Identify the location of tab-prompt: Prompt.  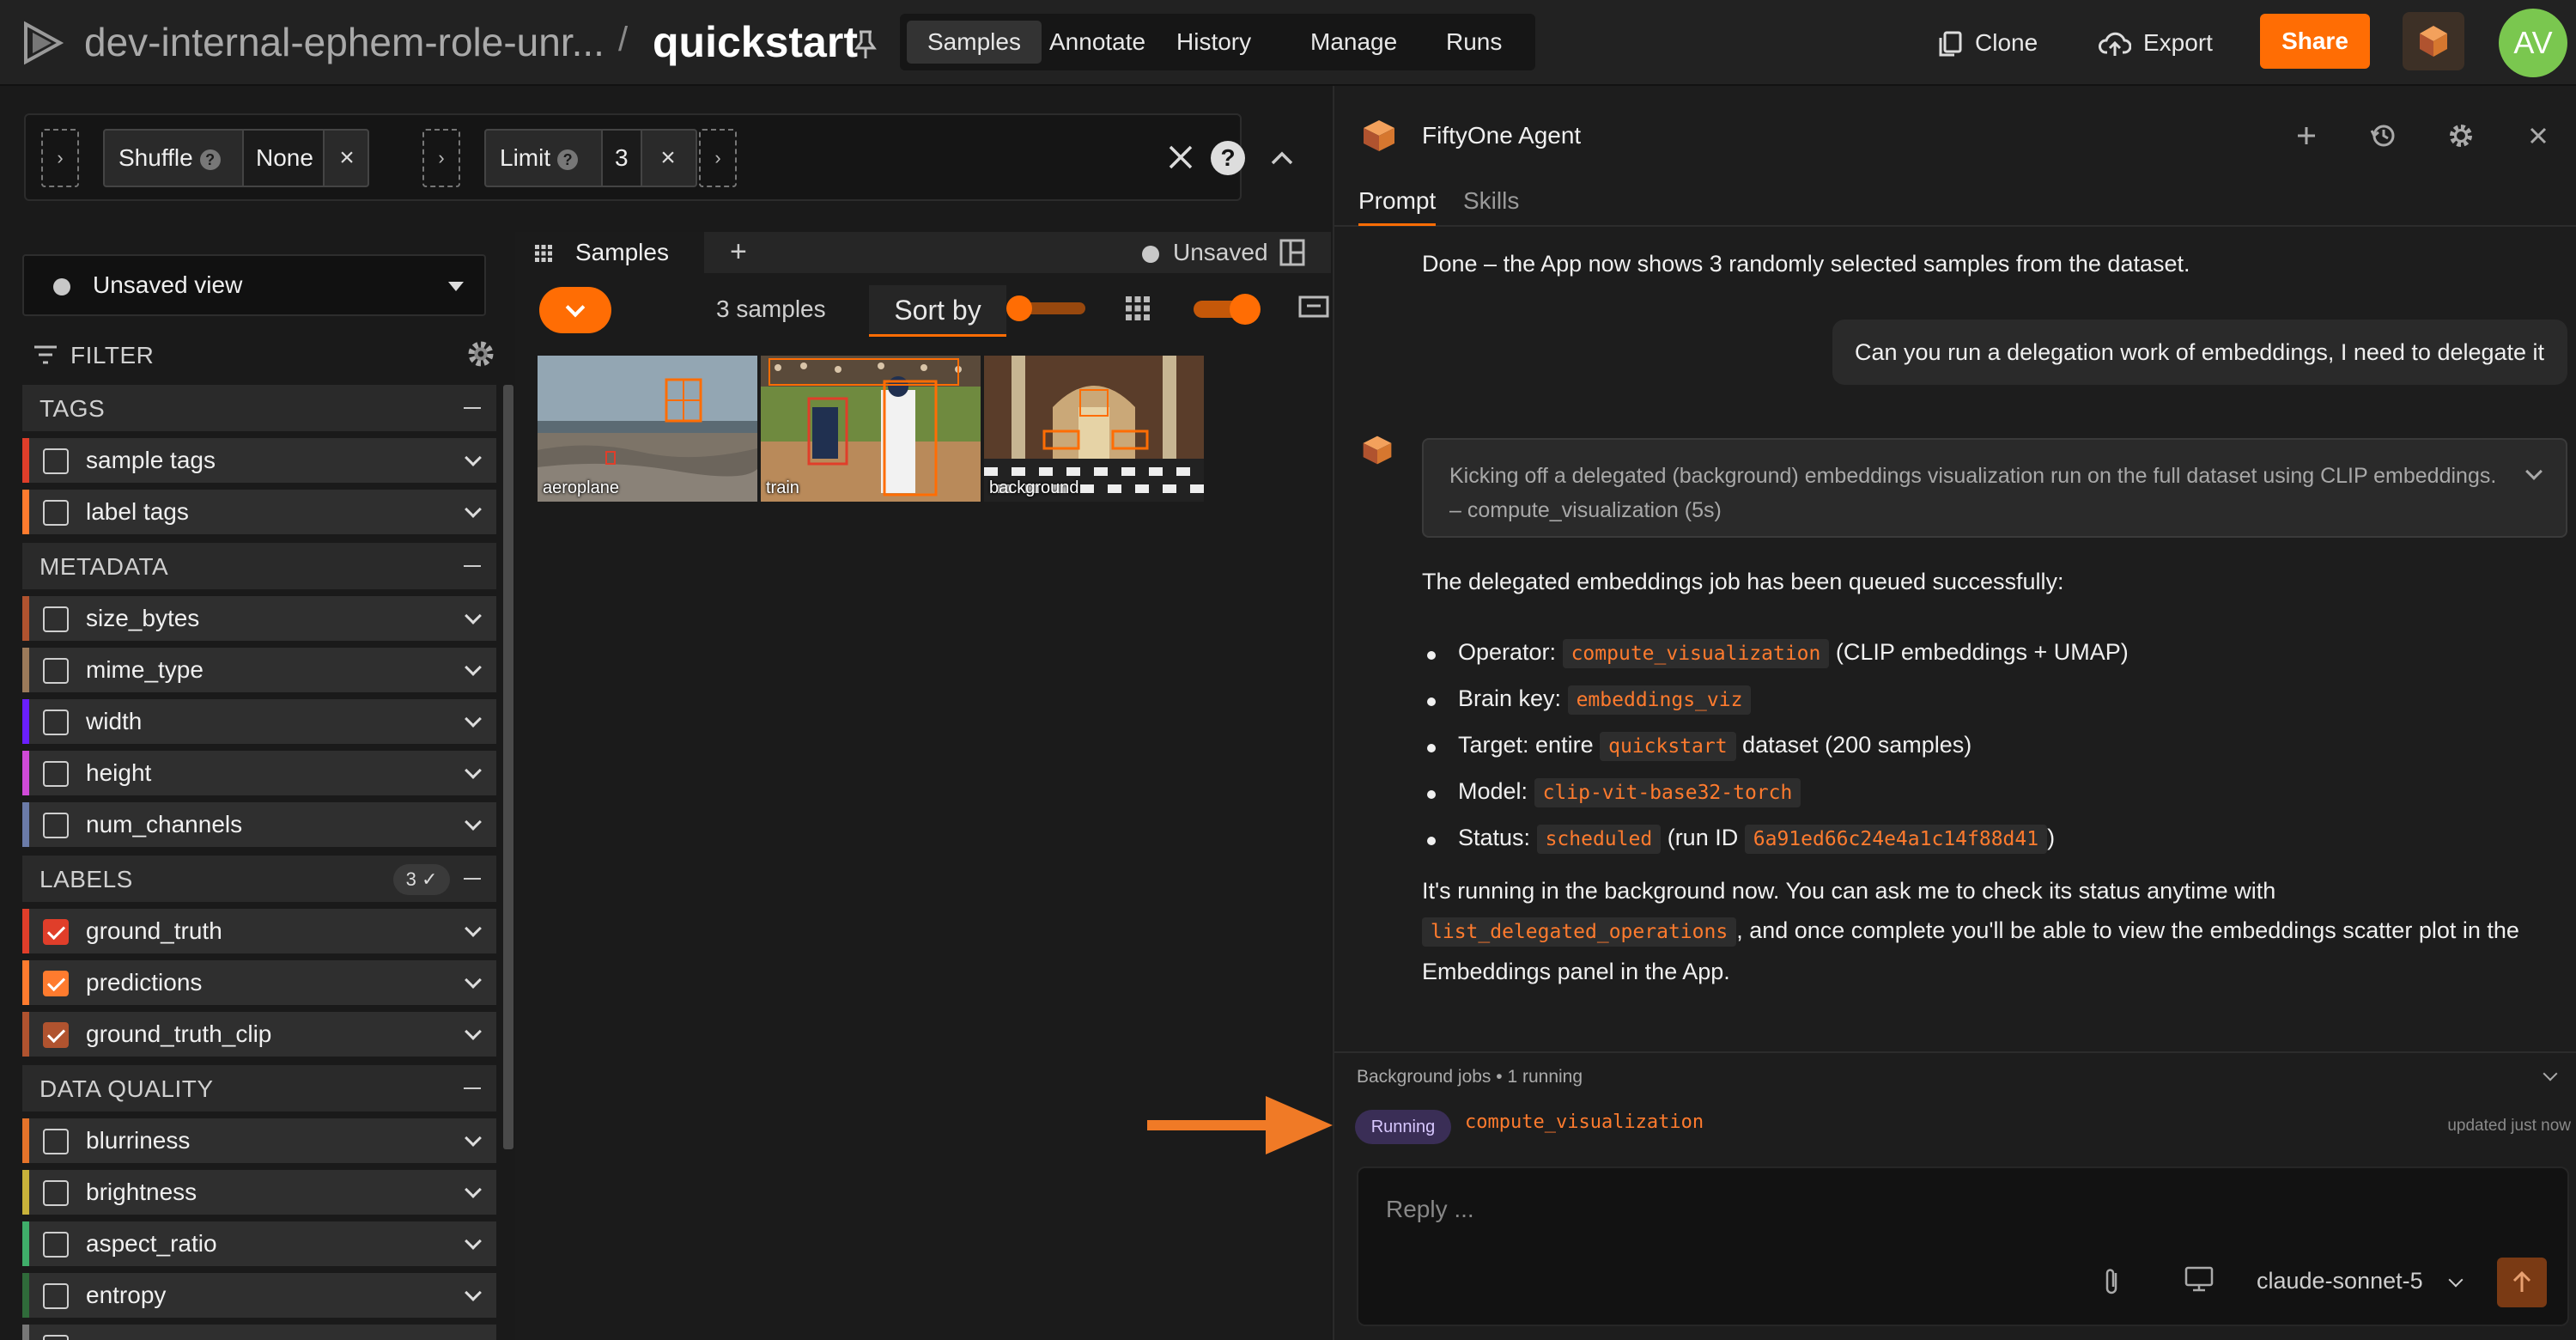
(1397, 206).